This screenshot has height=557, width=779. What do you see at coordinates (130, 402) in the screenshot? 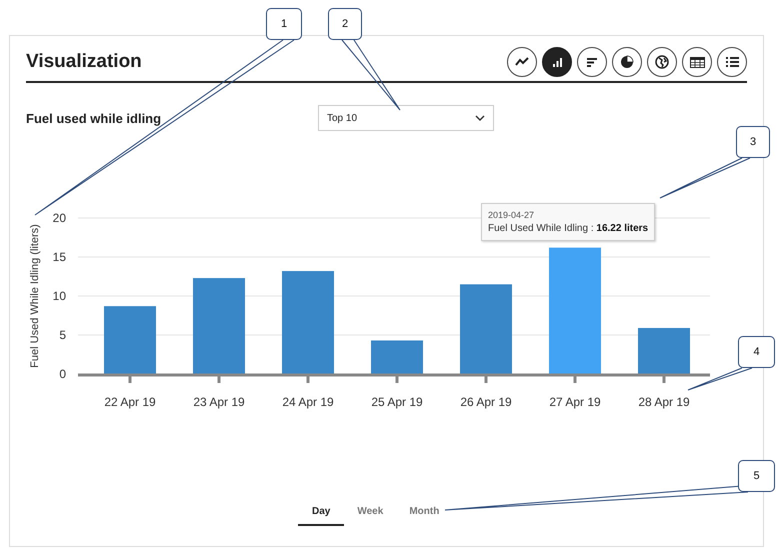
I see `x-tick-label: 22 Apr 19` at bounding box center [130, 402].